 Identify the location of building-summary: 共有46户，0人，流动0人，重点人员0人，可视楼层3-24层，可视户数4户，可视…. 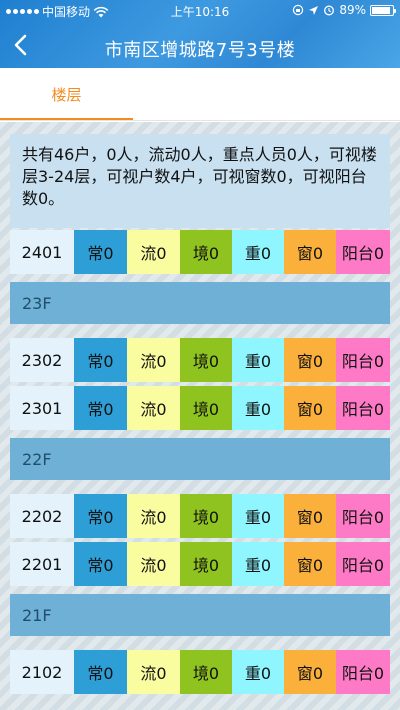
(200, 181).